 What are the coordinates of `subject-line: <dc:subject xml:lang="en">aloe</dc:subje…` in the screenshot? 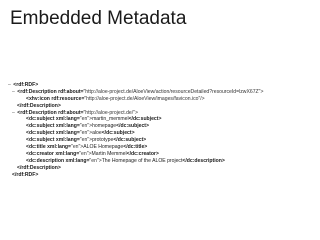 It's located at (163, 133).